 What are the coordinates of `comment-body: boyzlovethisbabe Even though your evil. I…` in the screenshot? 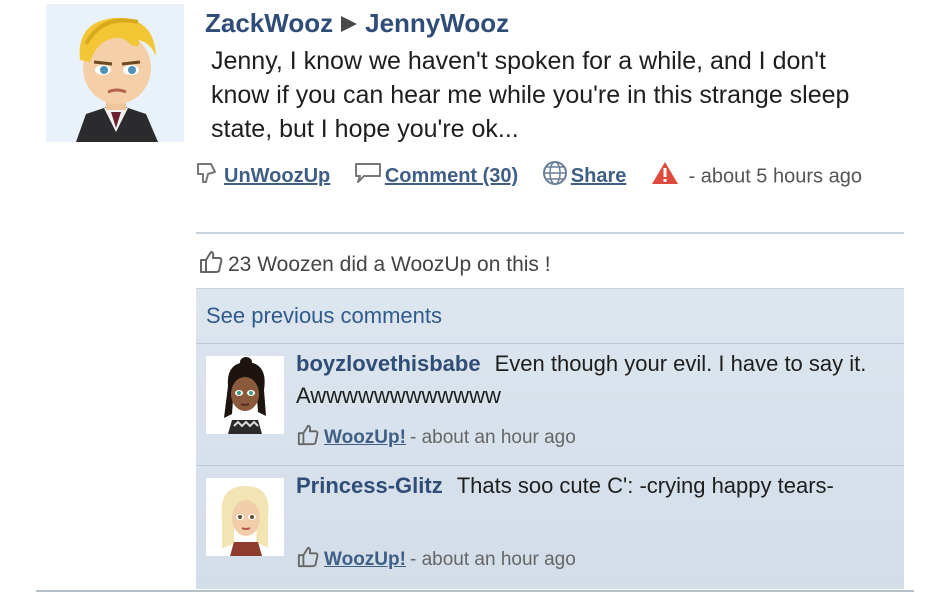 It's located at (596, 380).